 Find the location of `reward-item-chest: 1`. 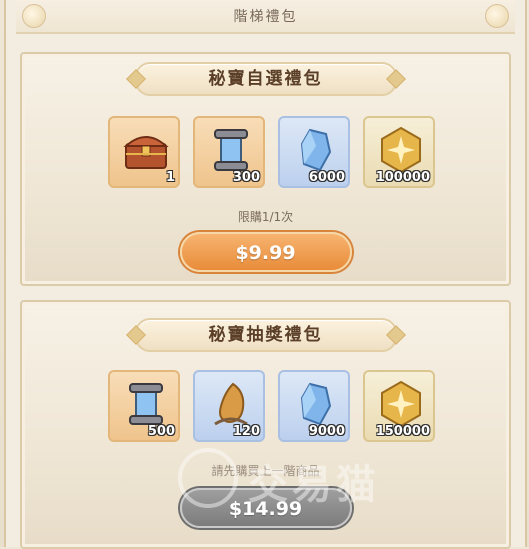

reward-item-chest: 1 is located at coordinates (144, 152).